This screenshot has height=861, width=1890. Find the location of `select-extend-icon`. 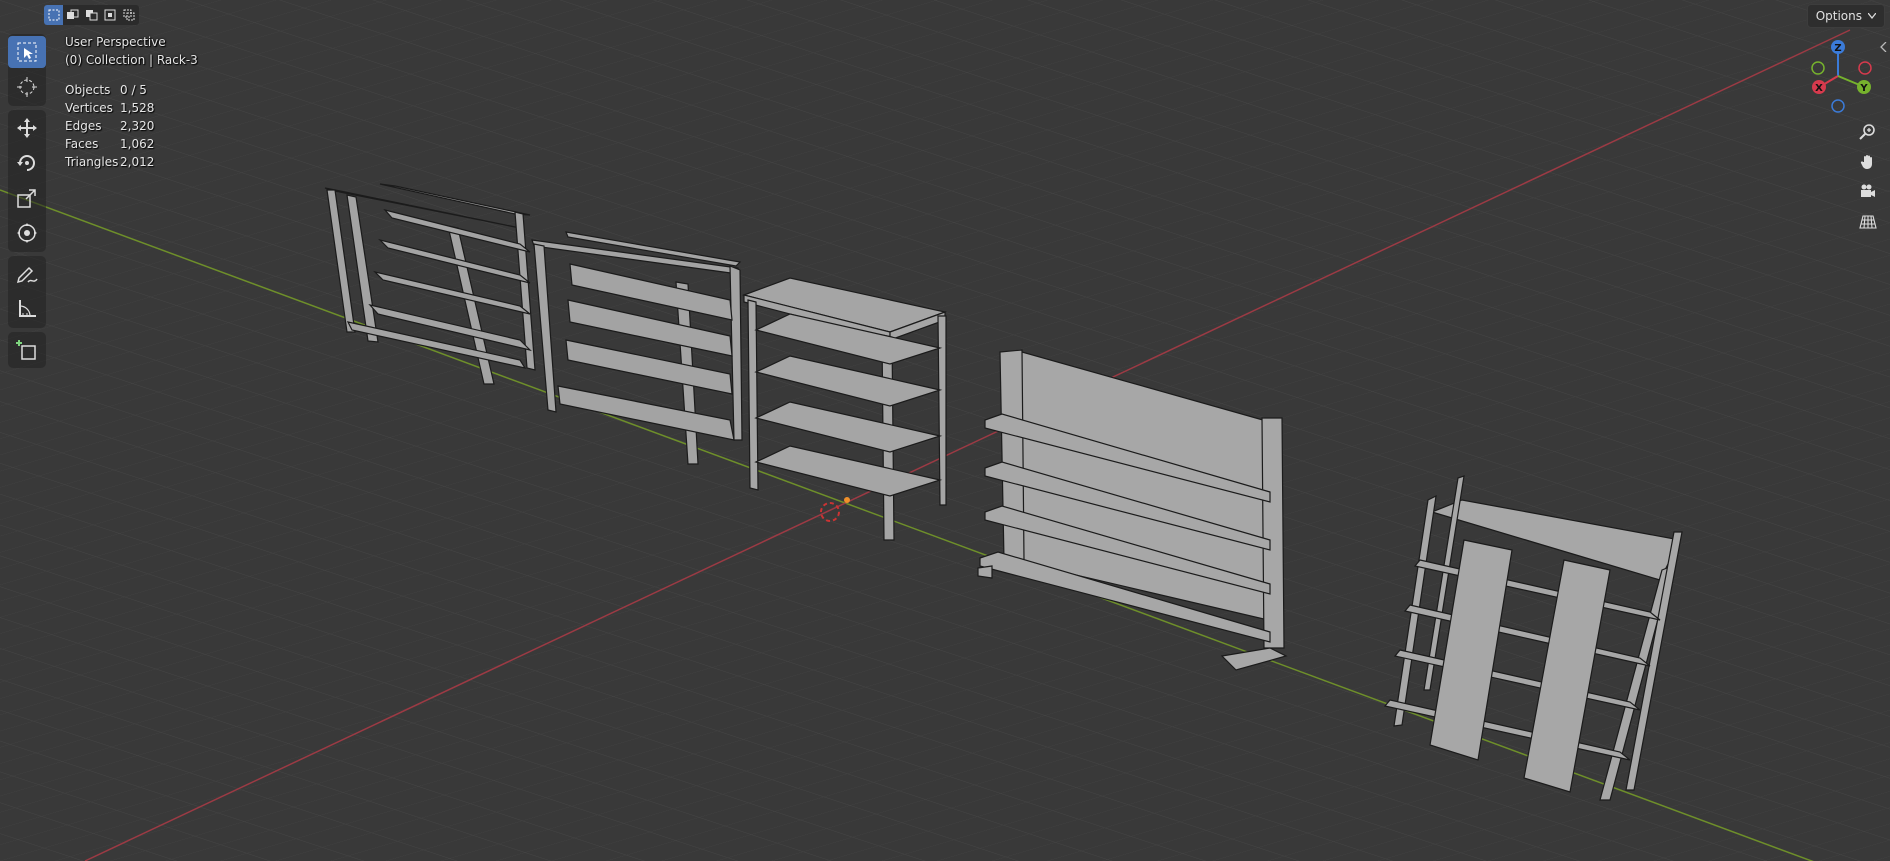

select-extend-icon is located at coordinates (72, 15).